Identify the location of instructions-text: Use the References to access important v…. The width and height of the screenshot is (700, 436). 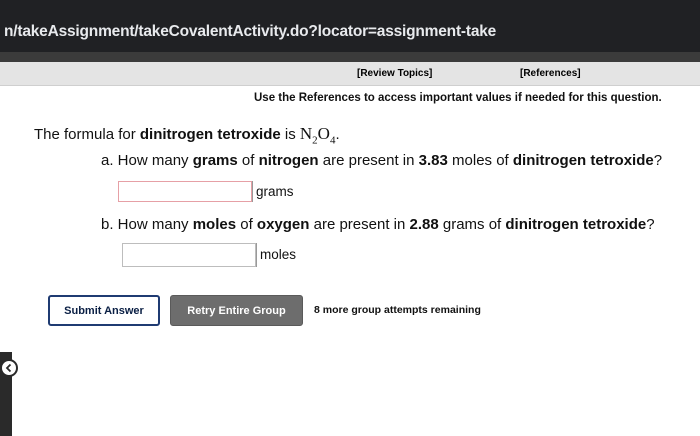
(458, 98).